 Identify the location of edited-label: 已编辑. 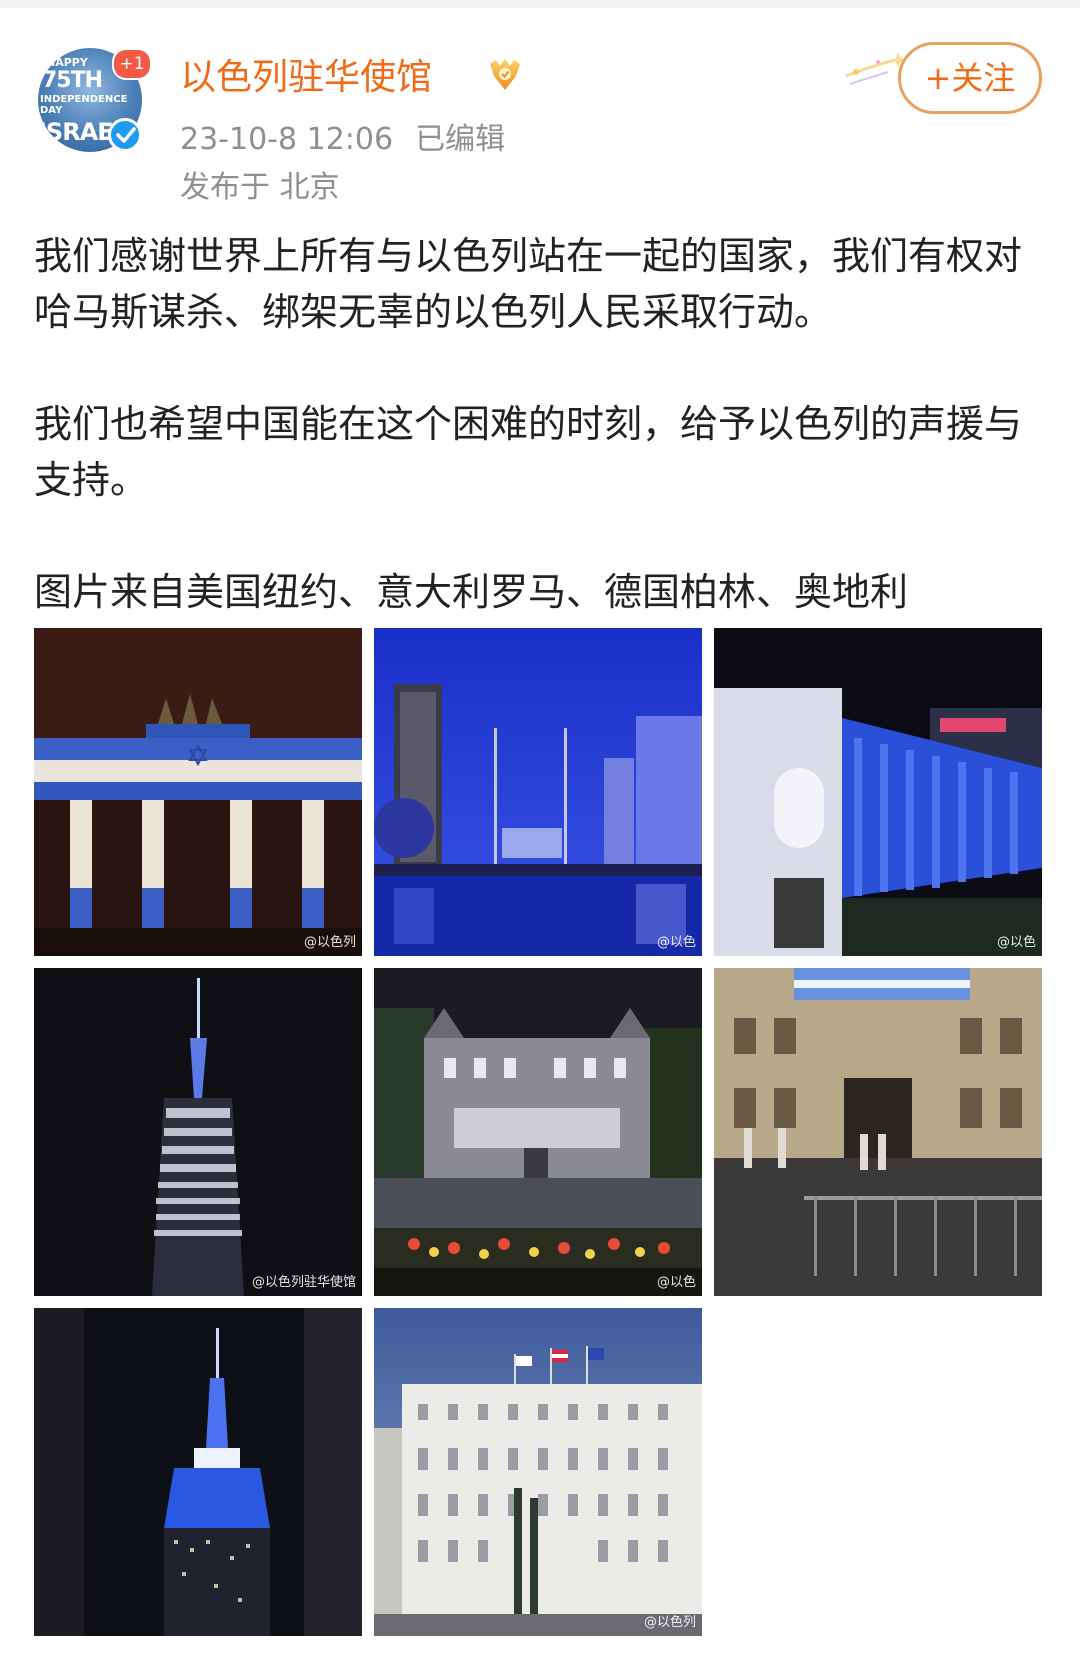
(460, 139).